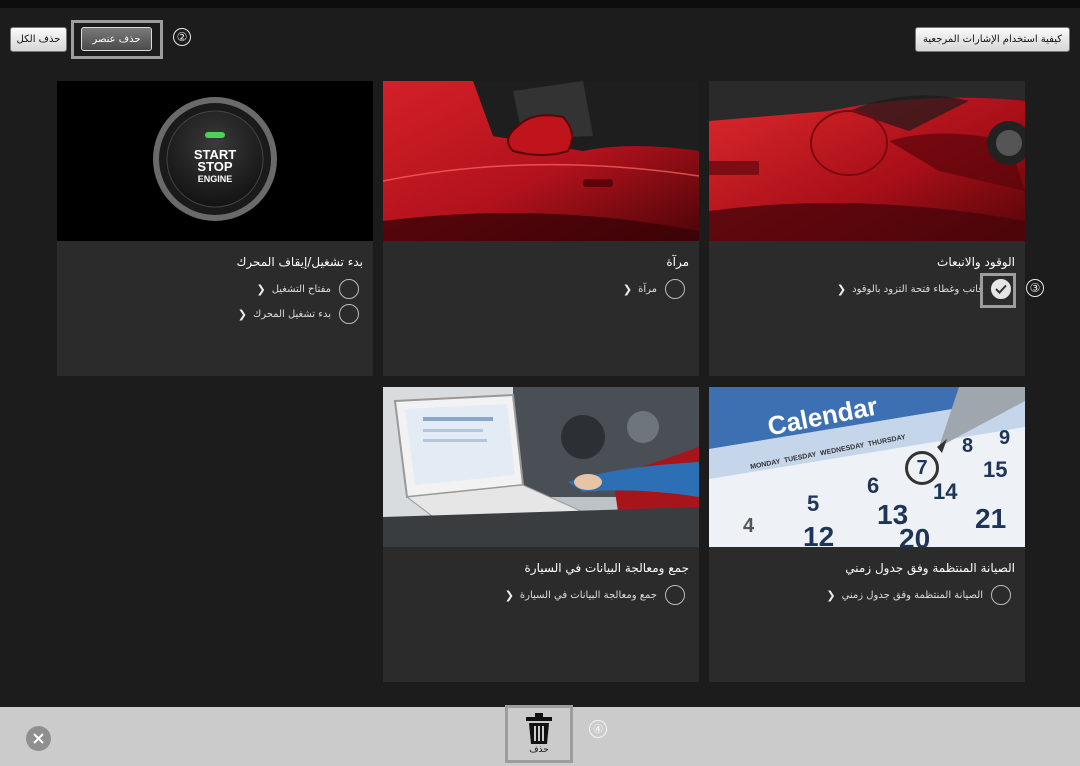 This screenshot has height=766, width=1080. I want to click on side-mirror-image, so click(541, 161).